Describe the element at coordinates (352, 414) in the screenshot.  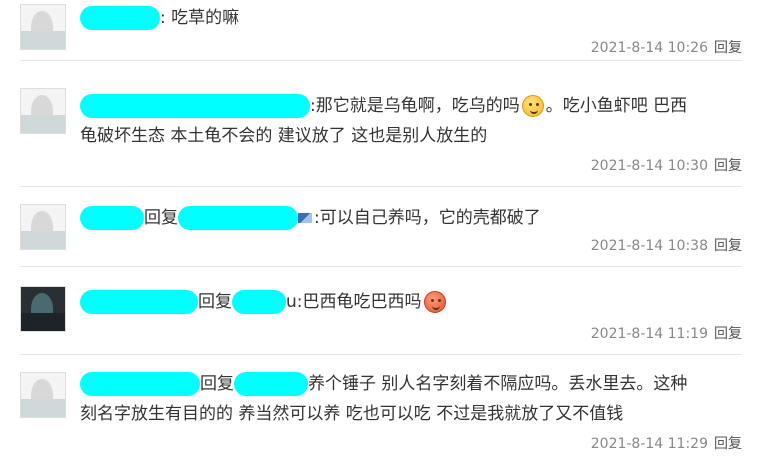
I see `comment-text-line: 刻名字放生有目的的 养当然可以养 吃也可以吃 不过是我就放了又不值钱` at that location.